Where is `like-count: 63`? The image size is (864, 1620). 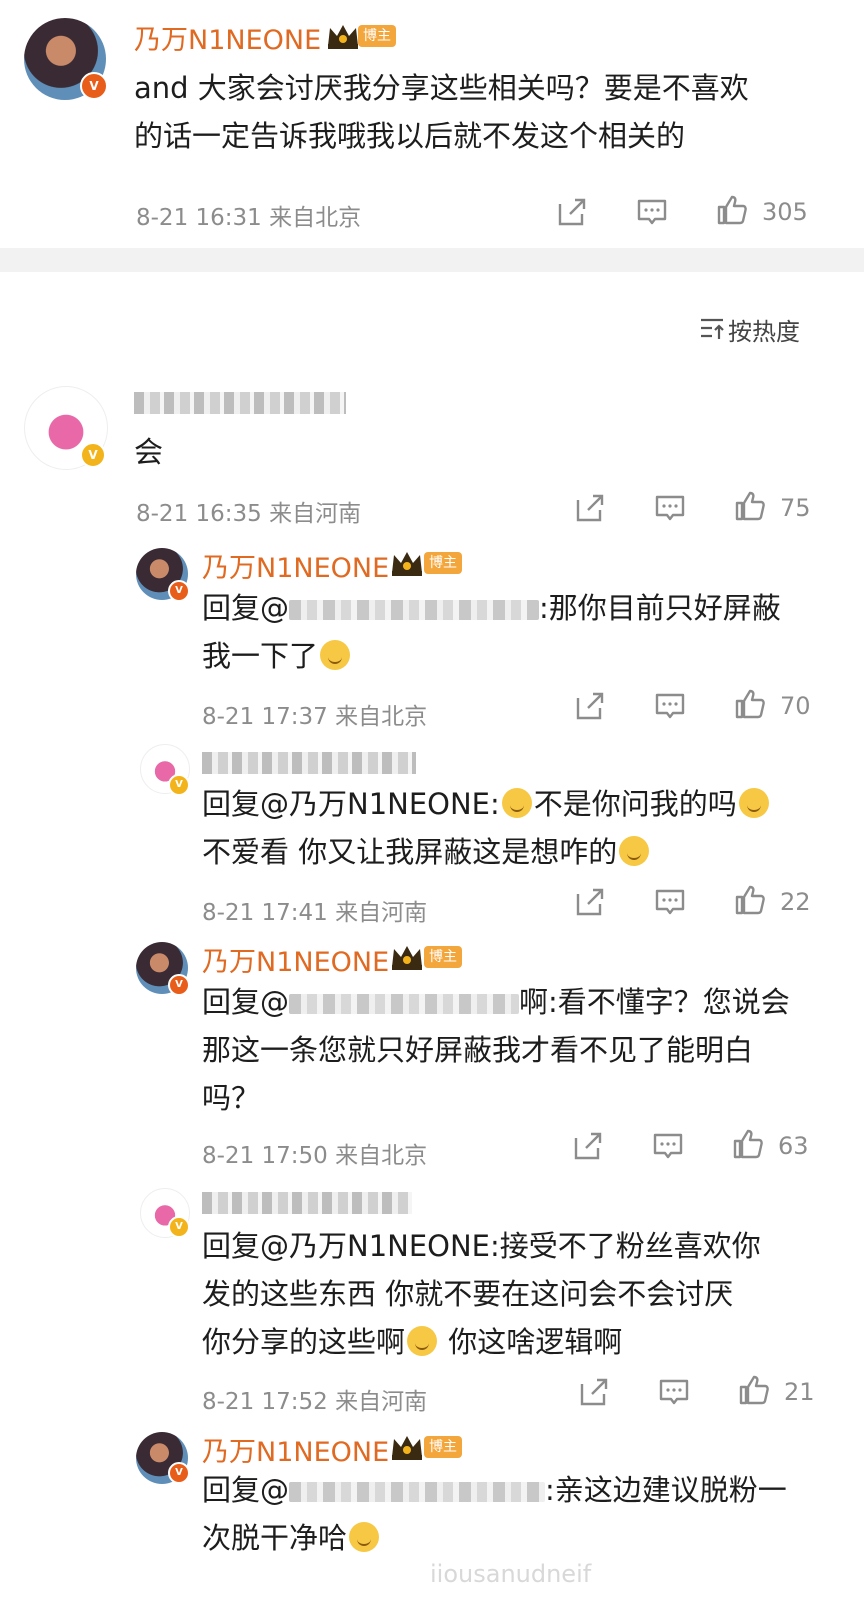
like-count: 63 is located at coordinates (793, 1146).